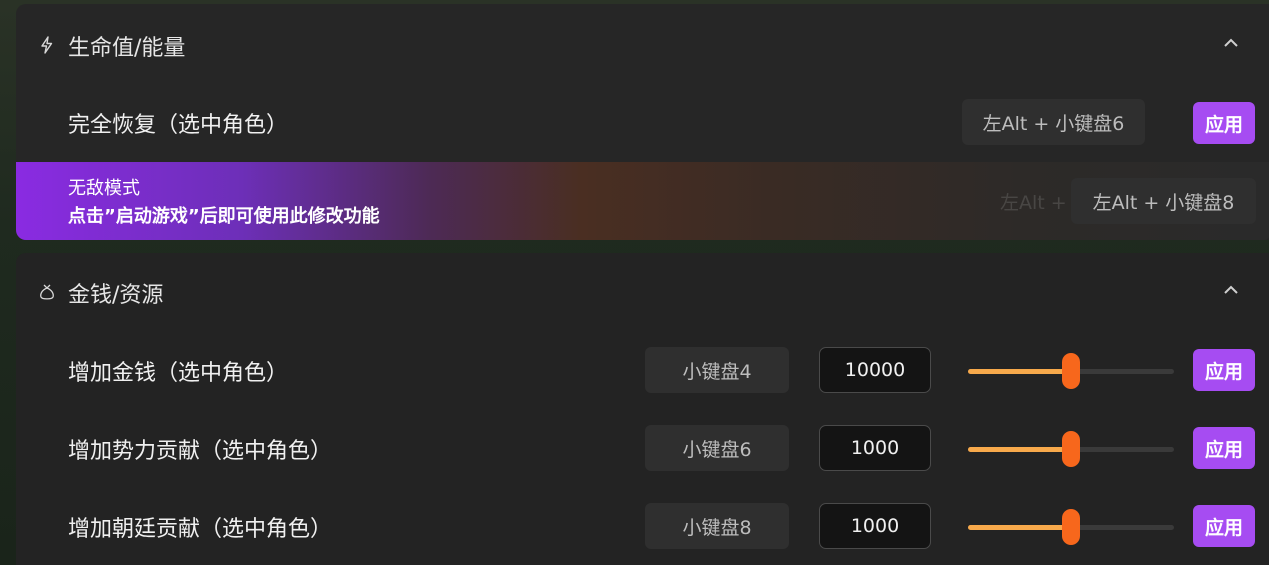 This screenshot has width=1269, height=565. Describe the element at coordinates (200, 451) in the screenshot. I see `add-faction-contribution-label: 增加势力贡献（选中角色）` at that location.